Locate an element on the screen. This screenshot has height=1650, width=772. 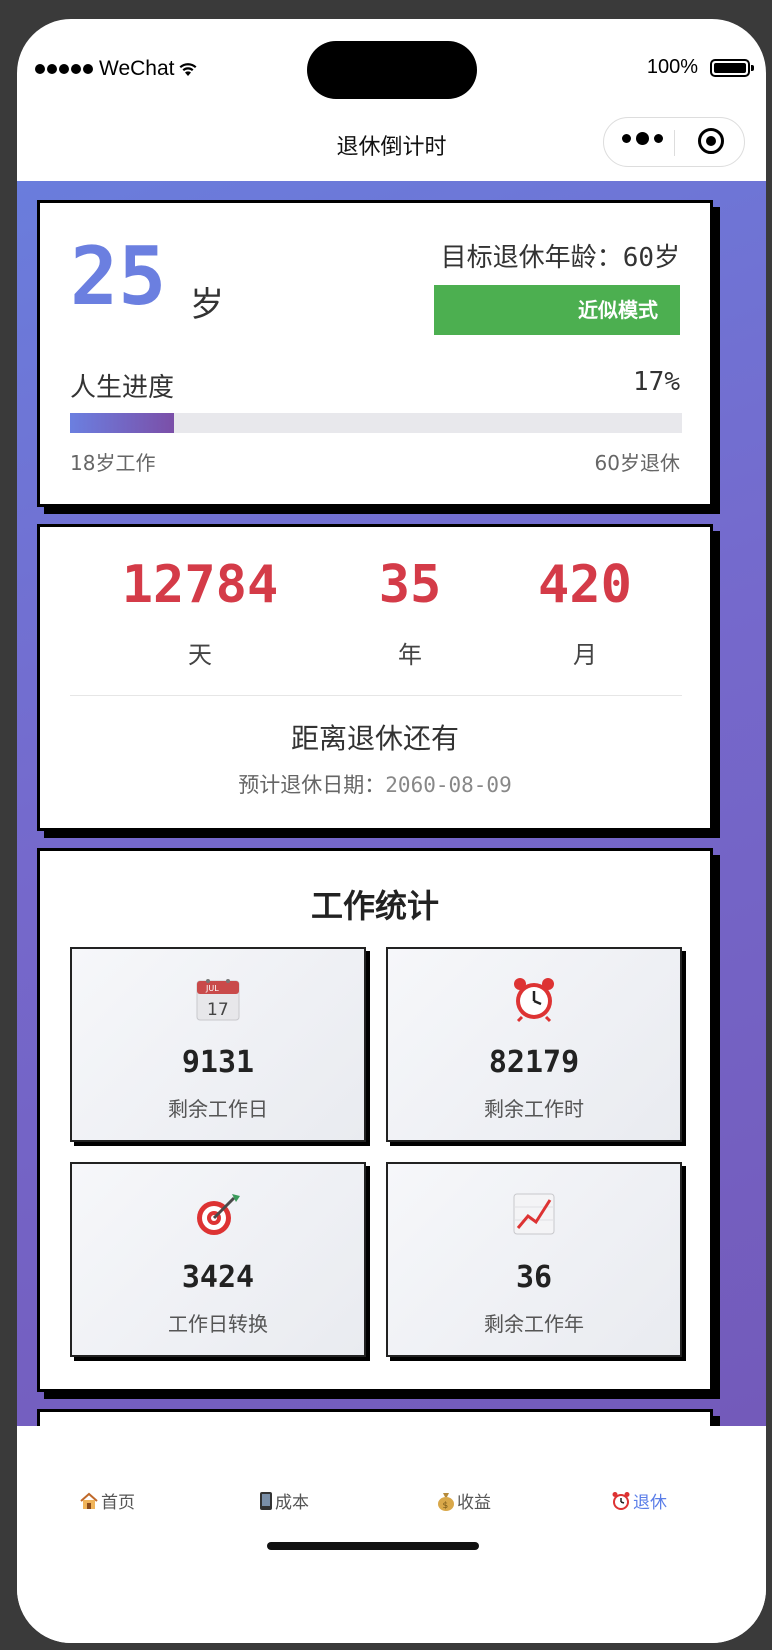
stat-label: 剩余工作时 is located at coordinates (534, 1109).